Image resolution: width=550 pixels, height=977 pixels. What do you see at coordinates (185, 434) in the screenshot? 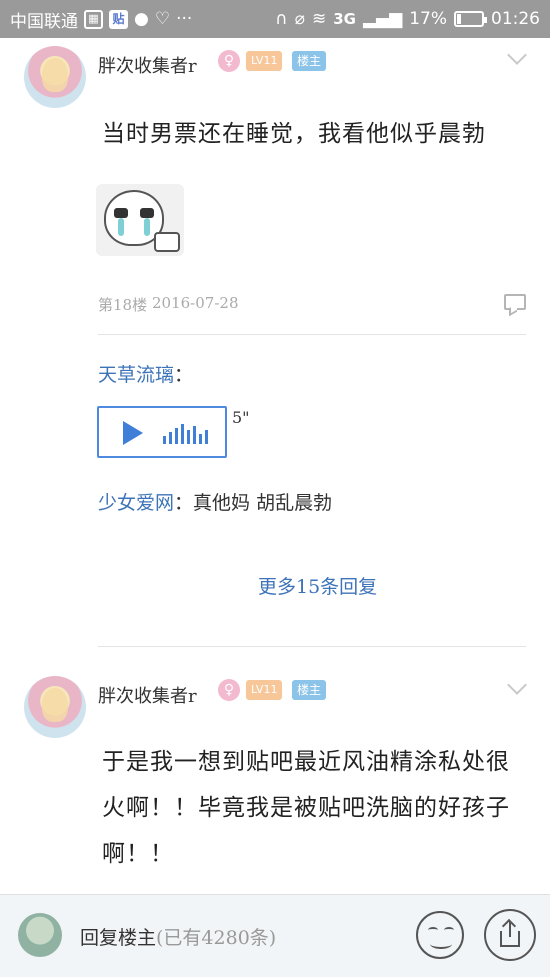
I see `waveform-icon` at bounding box center [185, 434].